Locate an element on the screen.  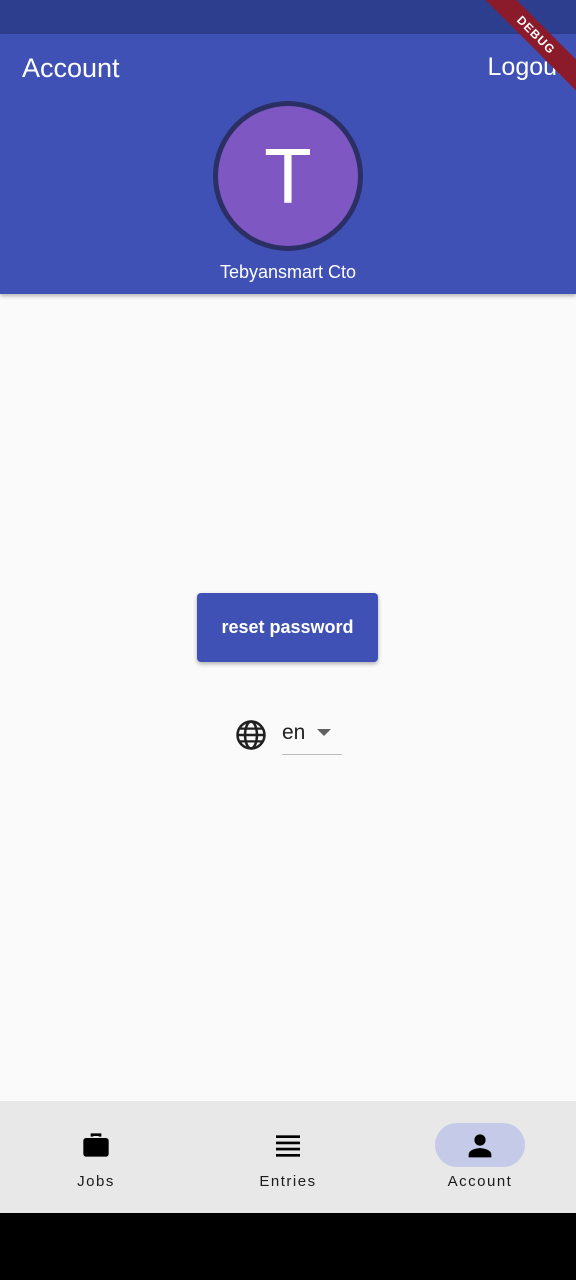
language-selector-row: en is located at coordinates (289, 735).